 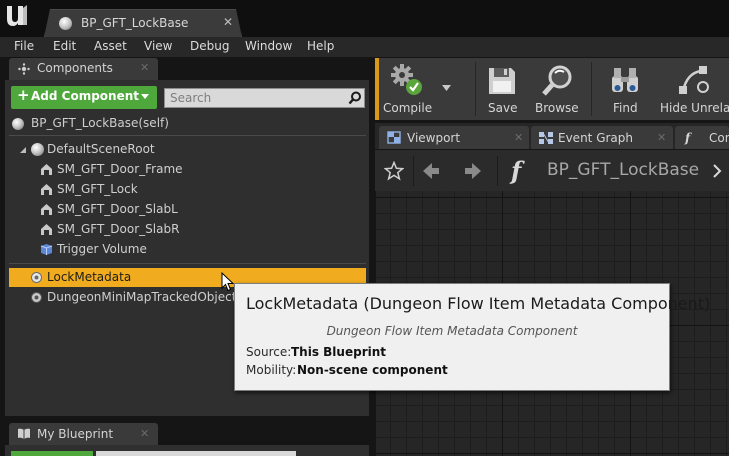 What do you see at coordinates (694, 108) in the screenshot?
I see `hide-unrelated-label: Hide Unrelate` at bounding box center [694, 108].